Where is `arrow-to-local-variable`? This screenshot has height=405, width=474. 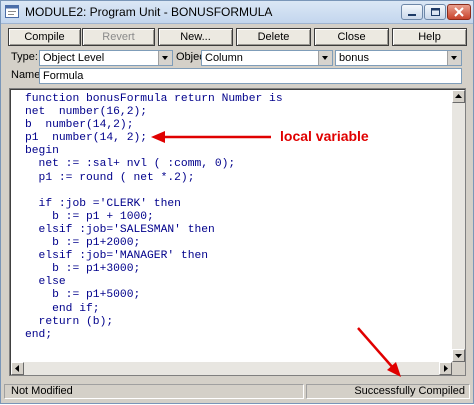 arrow-to-local-variable is located at coordinates (211, 137).